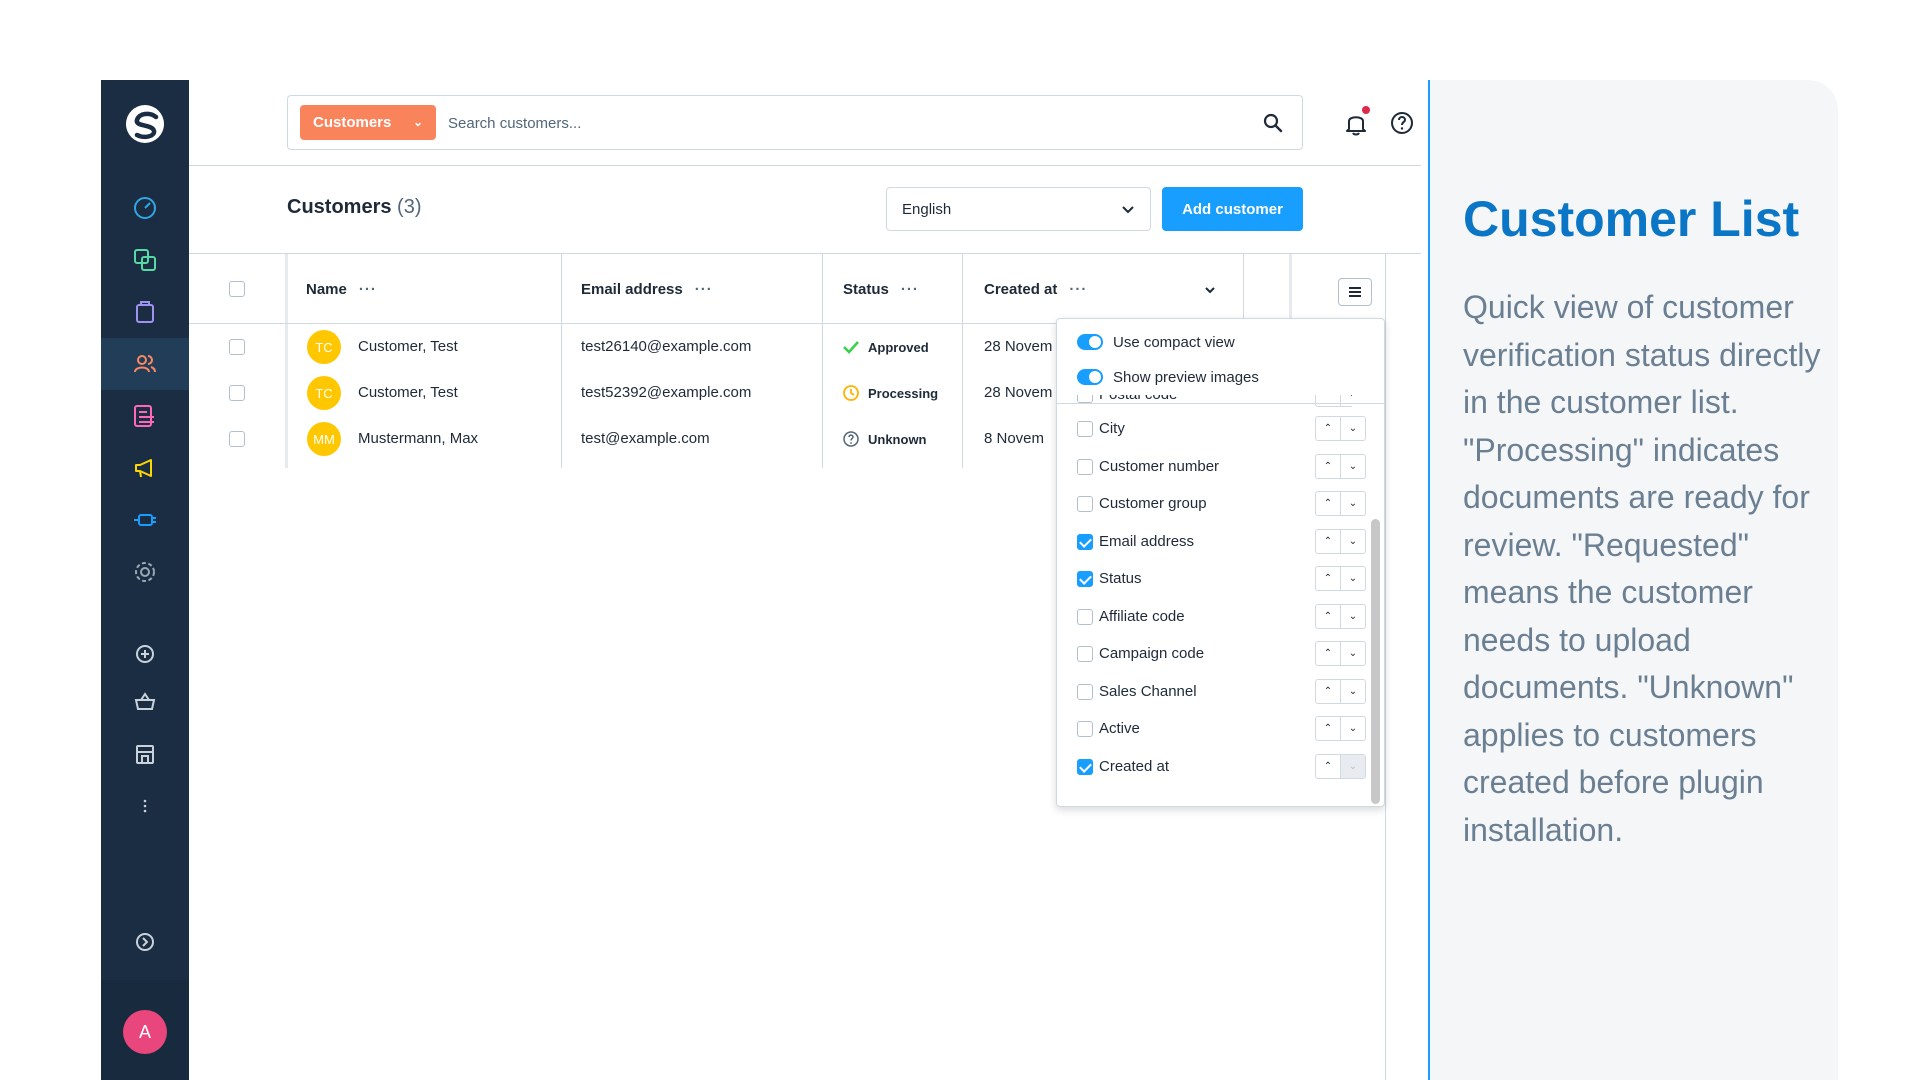  What do you see at coordinates (145, 702) in the screenshot?
I see `basket-icon` at bounding box center [145, 702].